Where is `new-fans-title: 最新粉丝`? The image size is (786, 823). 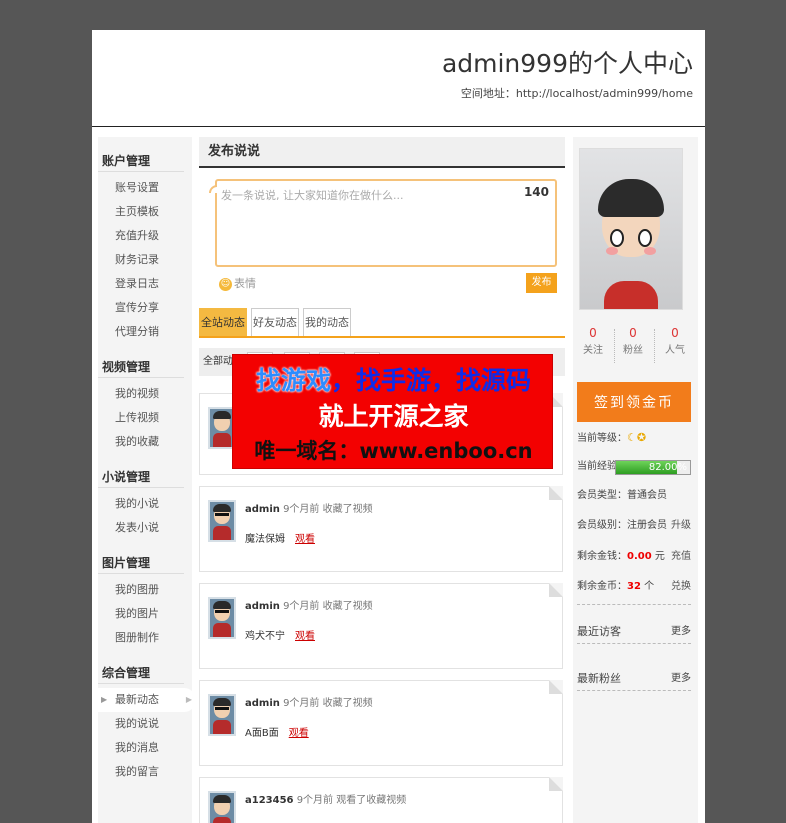
new-fans-title: 最新粉丝 is located at coordinates (599, 678).